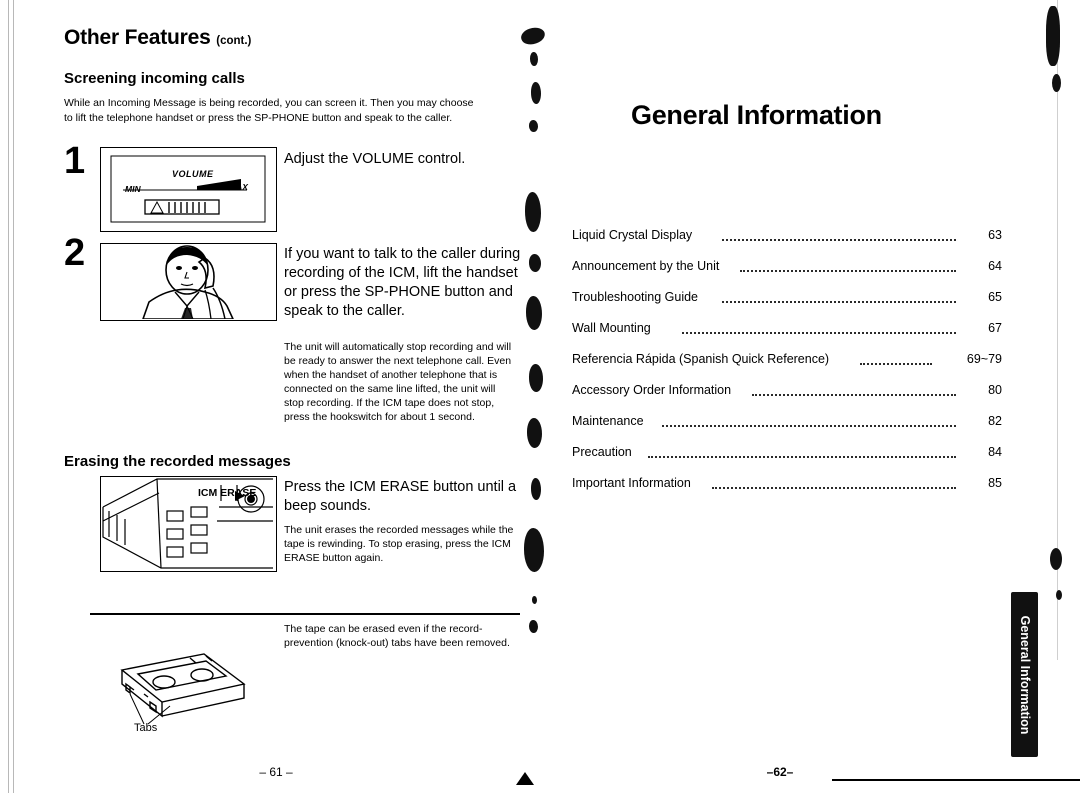 Image resolution: width=1080 pixels, height=793 pixels. What do you see at coordinates (276, 772) in the screenshot?
I see `left-page-number: – 61 –` at bounding box center [276, 772].